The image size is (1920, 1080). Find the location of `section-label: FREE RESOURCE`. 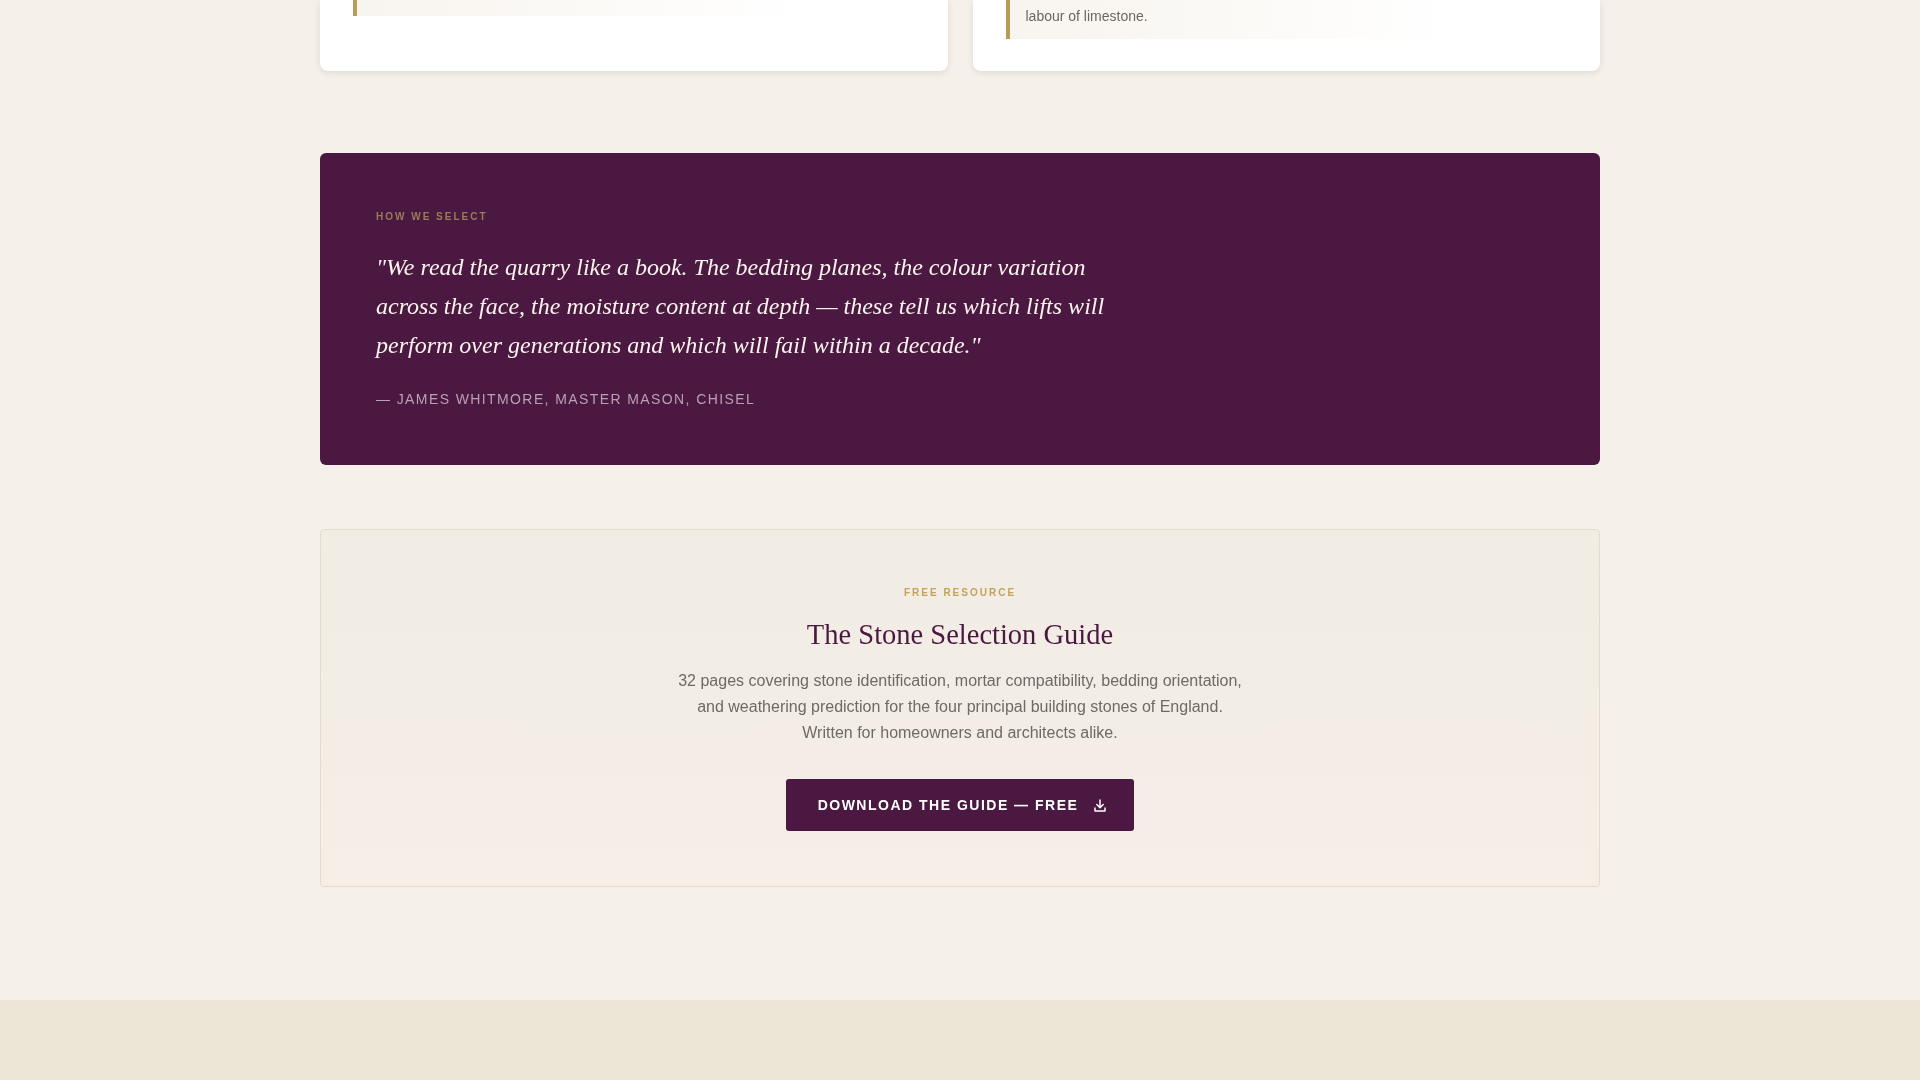

section-label: FREE RESOURCE is located at coordinates (960, 593).